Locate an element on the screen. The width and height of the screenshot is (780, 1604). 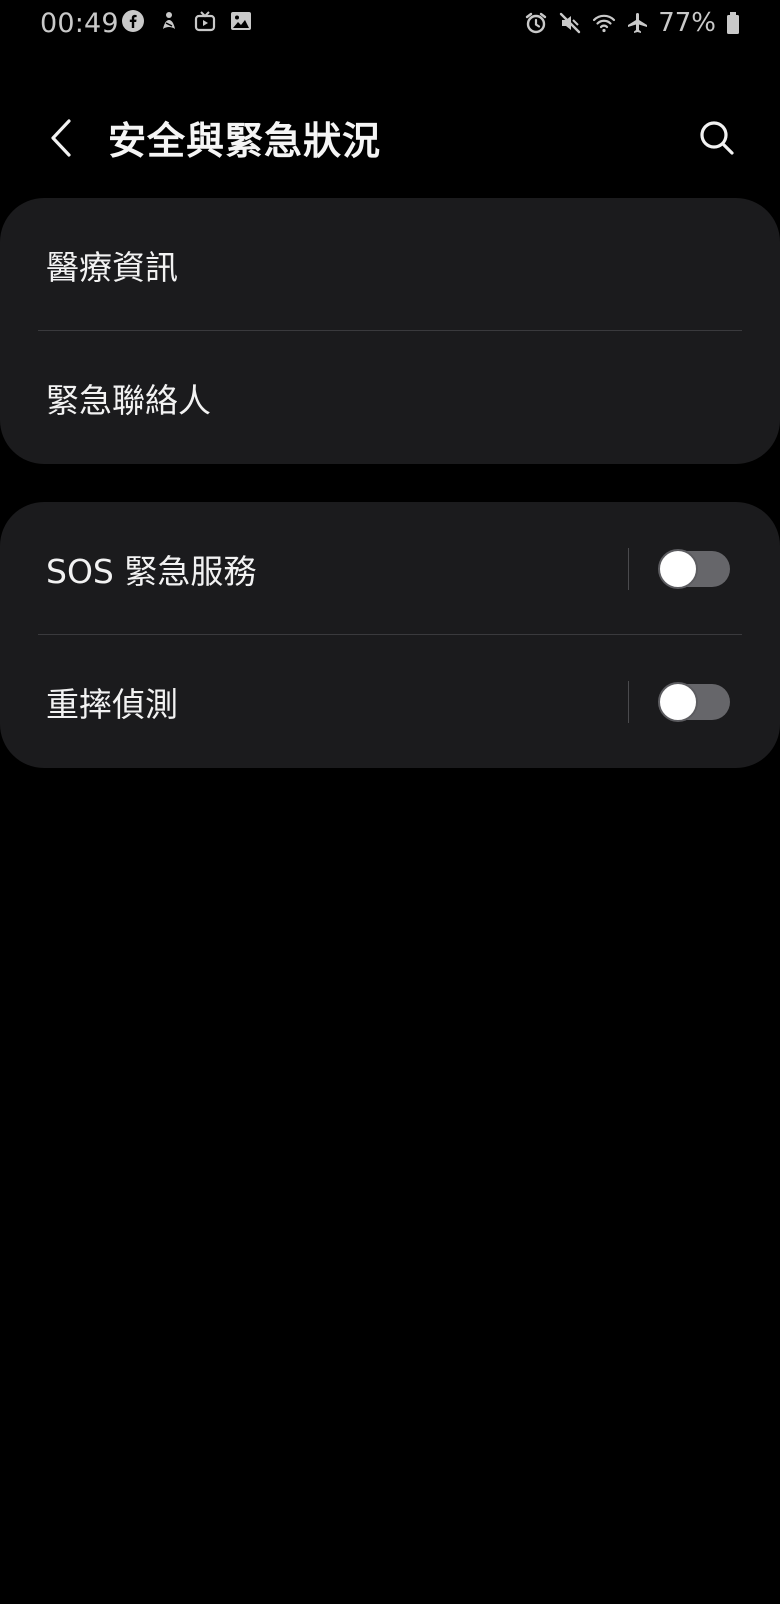
sos-emergency-item: SOS 緊急服務 is located at coordinates (390, 568).